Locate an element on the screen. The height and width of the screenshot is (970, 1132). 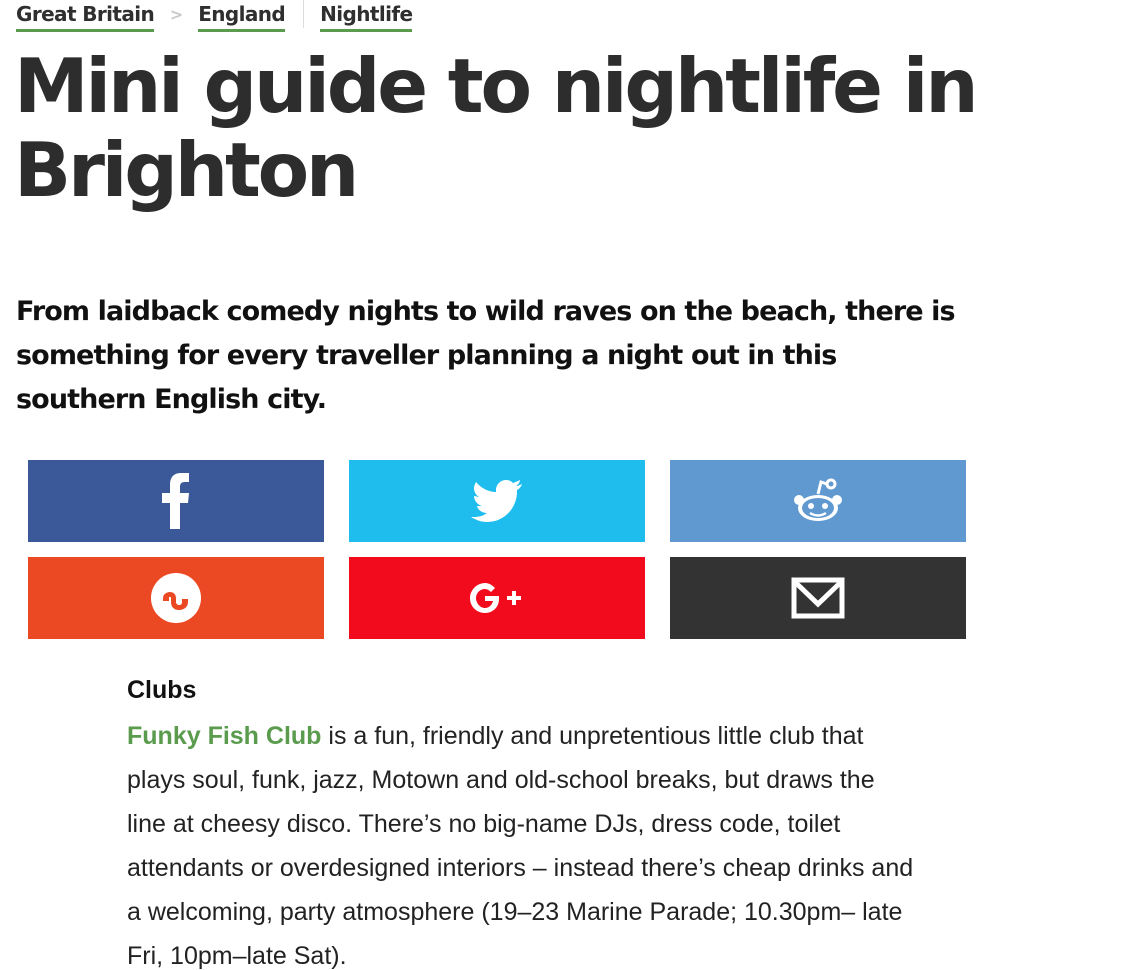
facebook-icon is located at coordinates (176, 501).